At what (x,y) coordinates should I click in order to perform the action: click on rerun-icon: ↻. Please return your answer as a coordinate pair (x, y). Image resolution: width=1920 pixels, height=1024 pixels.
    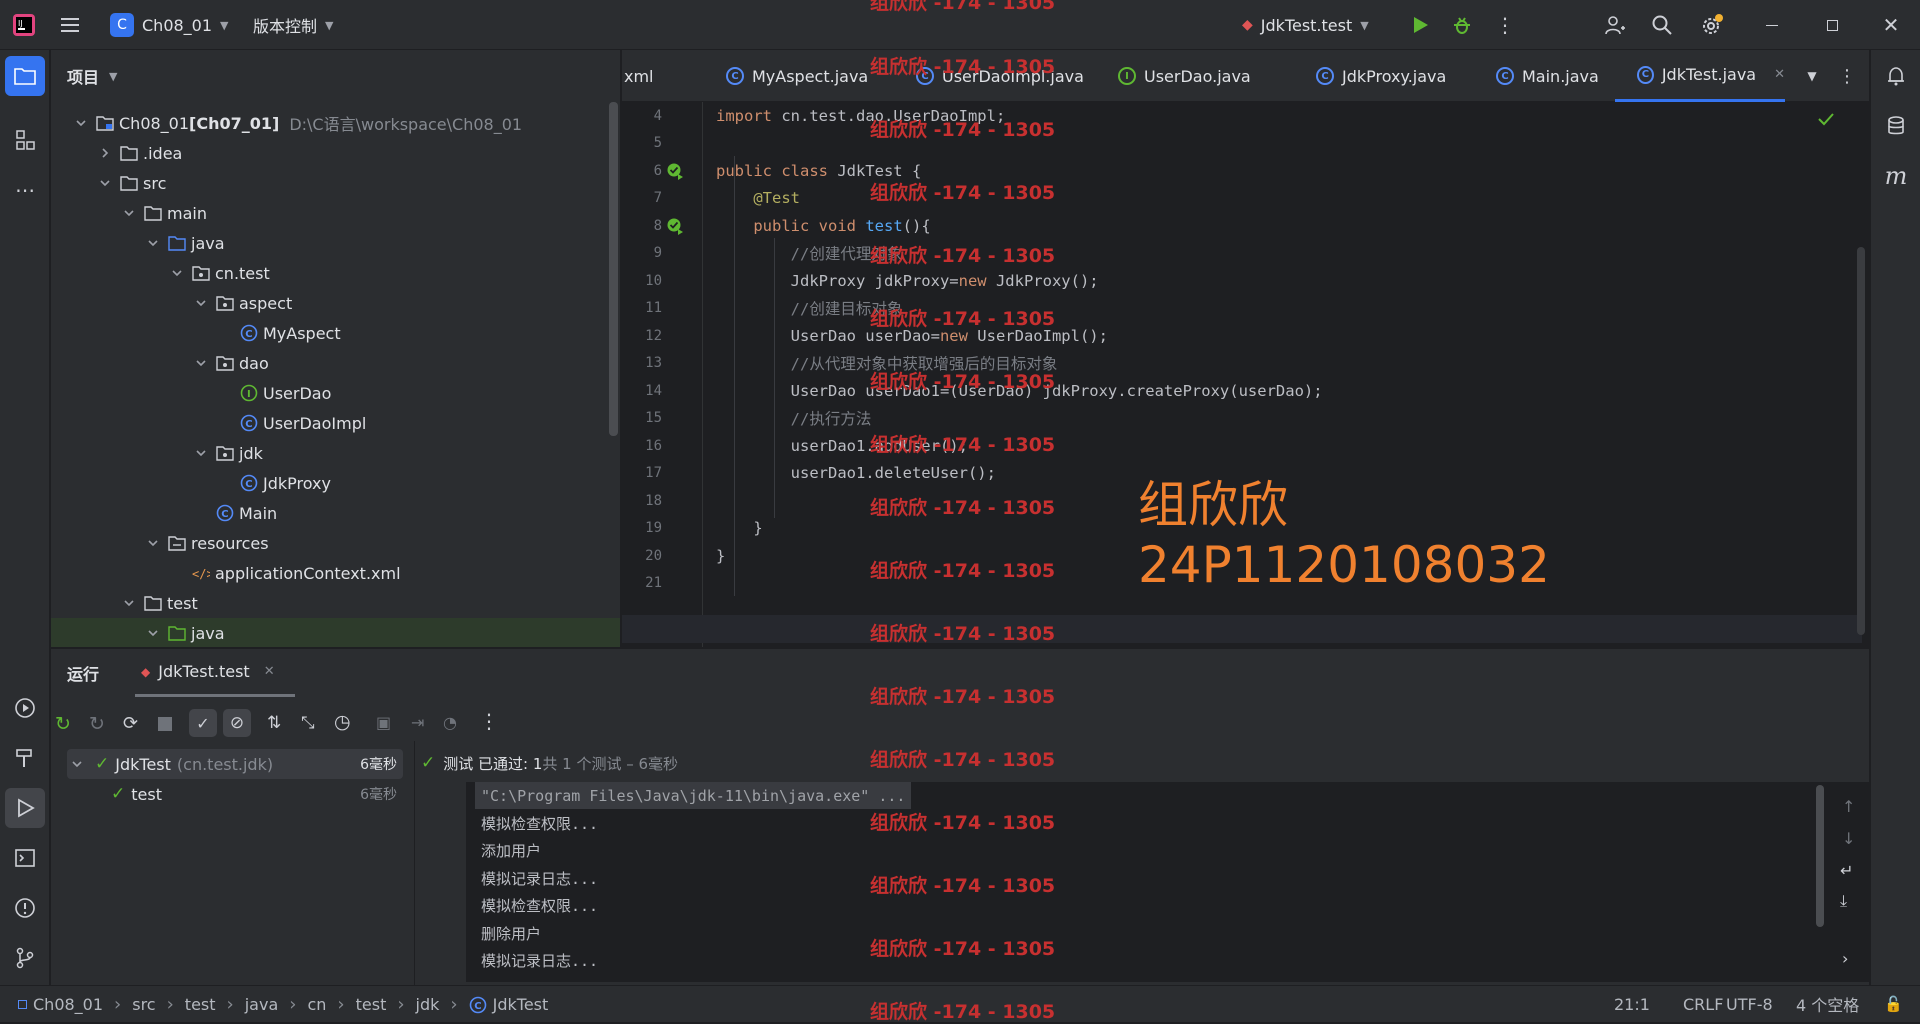
    Looking at the image, I should click on (63, 724).